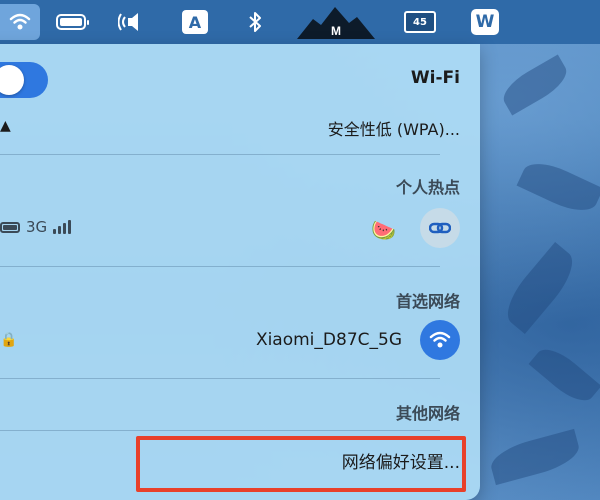 The image size is (600, 500). I want to click on w-app-icon: W, so click(485, 22).